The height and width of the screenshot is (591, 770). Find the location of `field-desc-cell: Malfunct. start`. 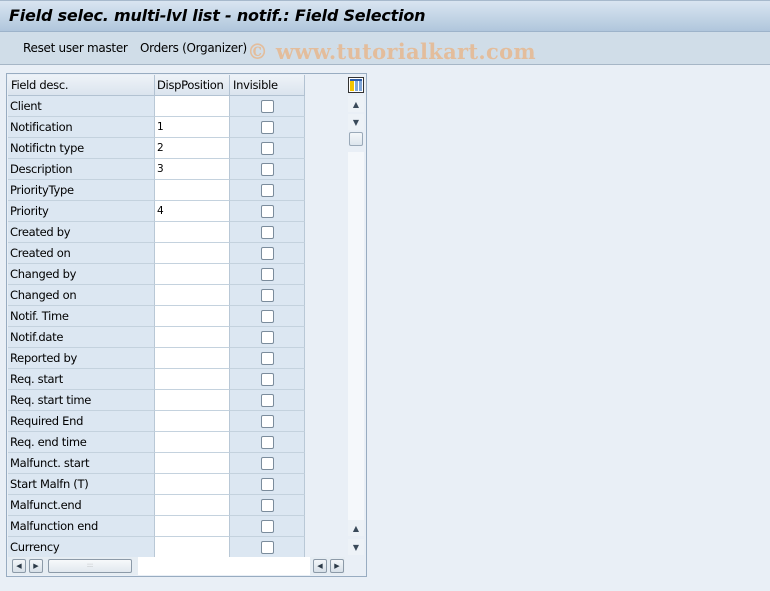

field-desc-cell: Malfunct. start is located at coordinates (81, 463).